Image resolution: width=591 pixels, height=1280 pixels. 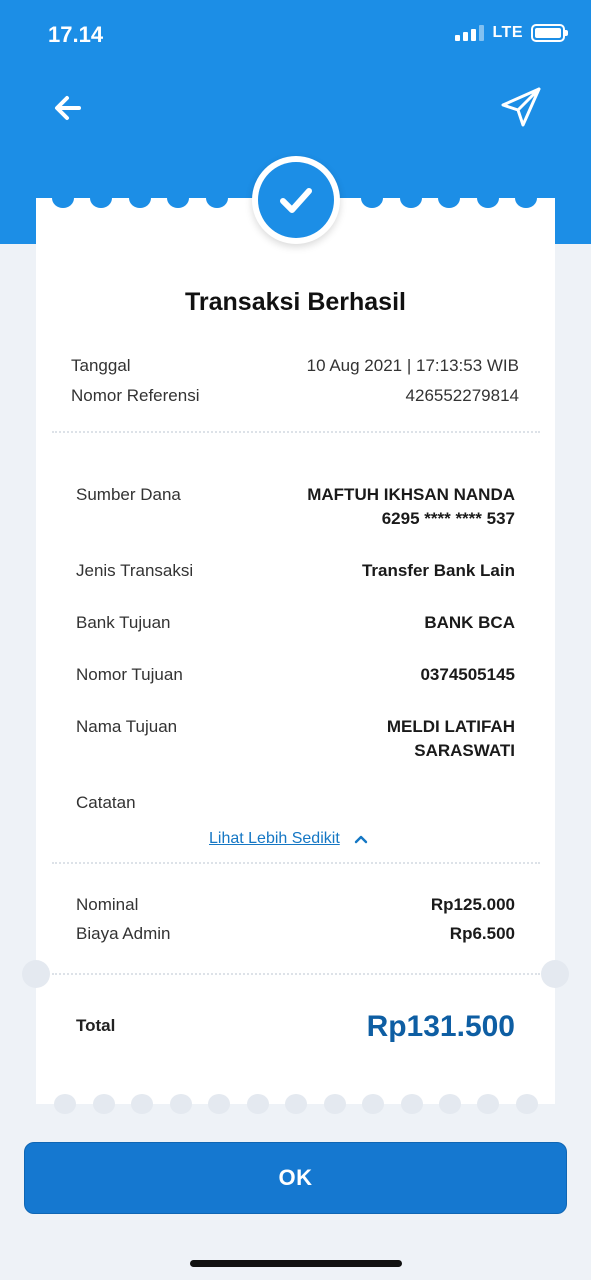 I want to click on bank-label: Bank Tujuan, so click(x=123, y=622).